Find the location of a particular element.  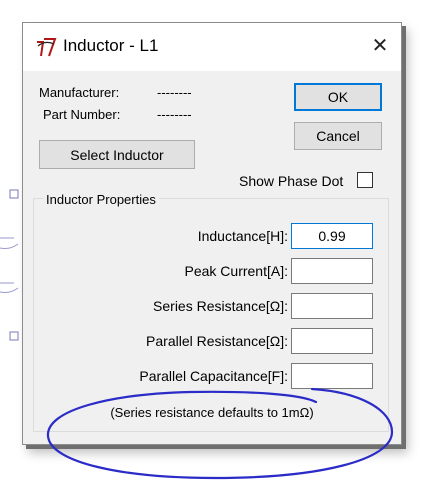

ok-button: OK is located at coordinates (338, 97).